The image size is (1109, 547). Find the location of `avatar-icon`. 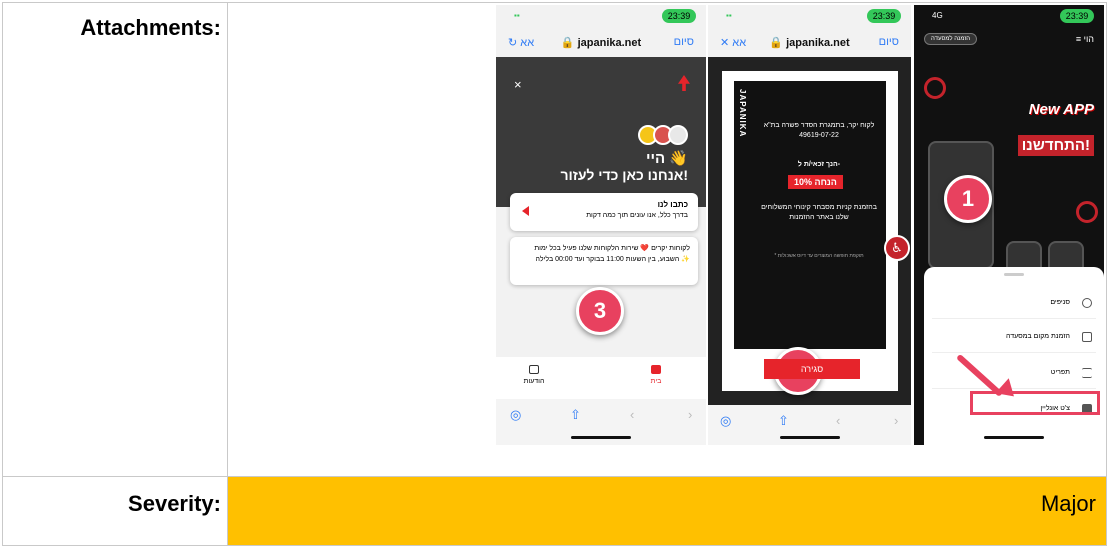

avatar-icon is located at coordinates (678, 135).